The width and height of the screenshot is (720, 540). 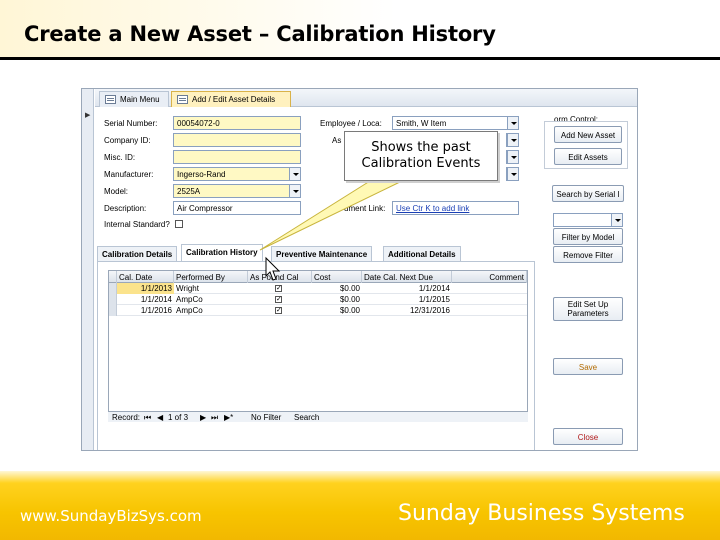 I want to click on cell-cal-date: 1/1/2014, so click(x=145, y=299).